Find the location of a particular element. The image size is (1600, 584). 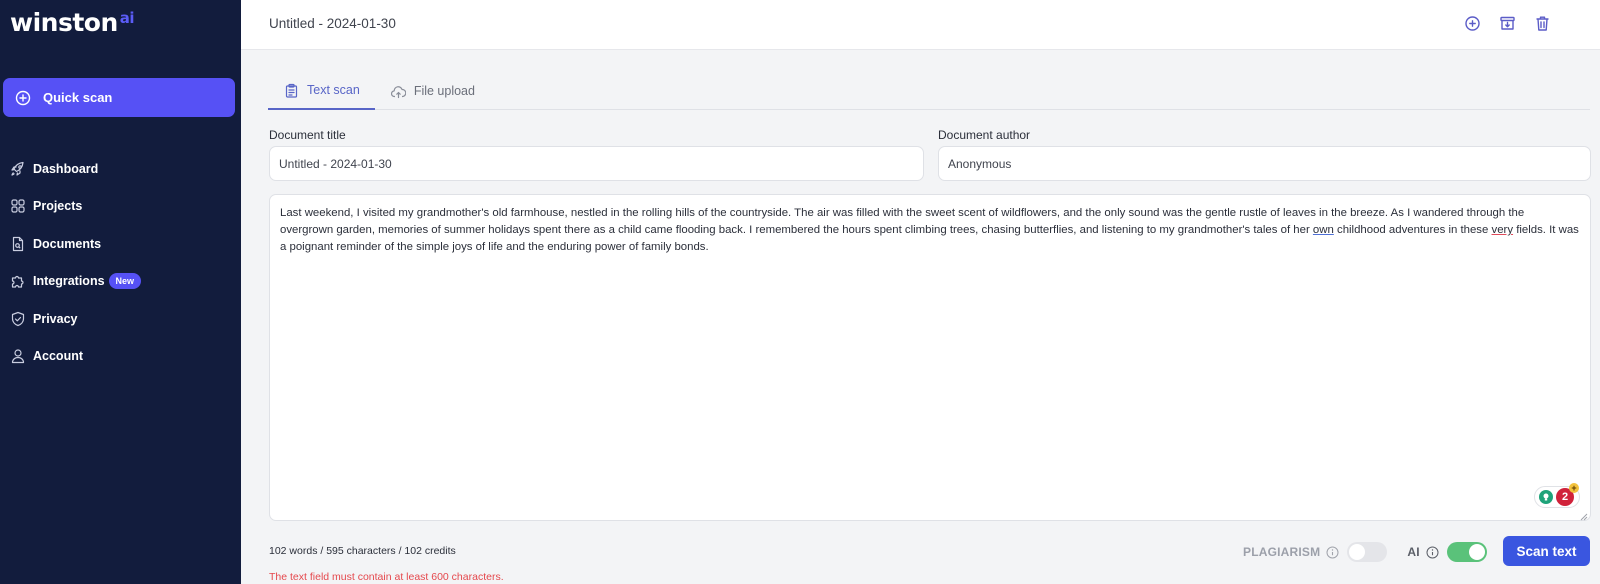

archive-icon is located at coordinates (1507, 23).